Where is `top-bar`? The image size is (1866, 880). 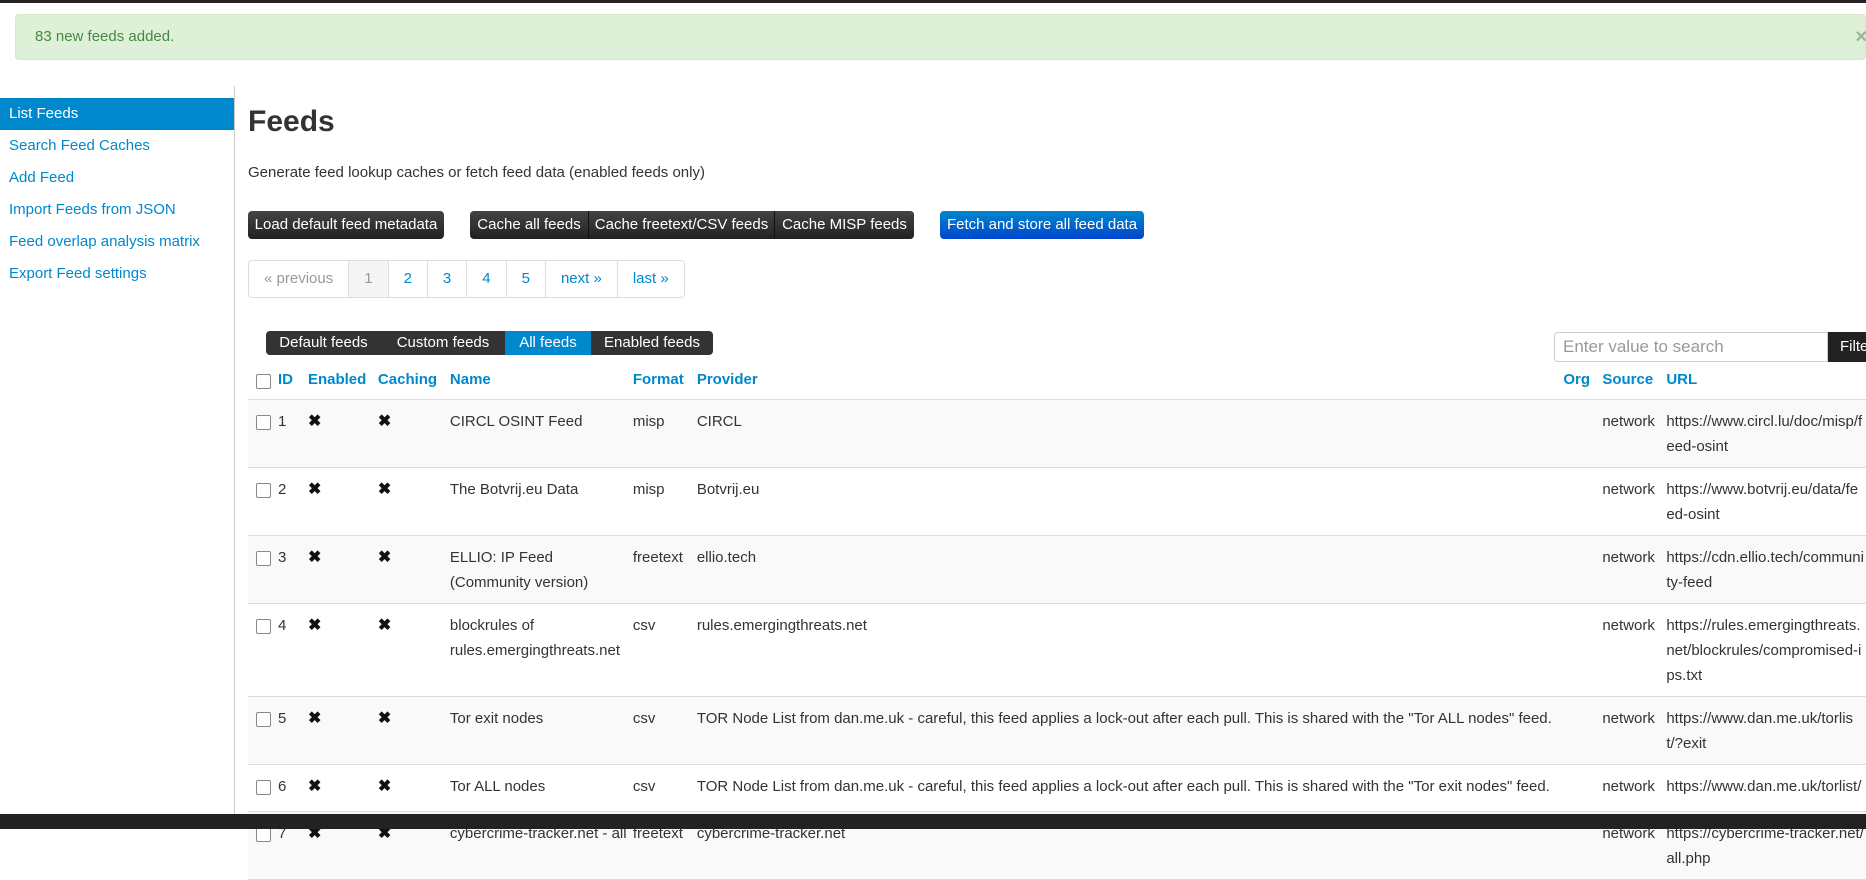 top-bar is located at coordinates (933, 1).